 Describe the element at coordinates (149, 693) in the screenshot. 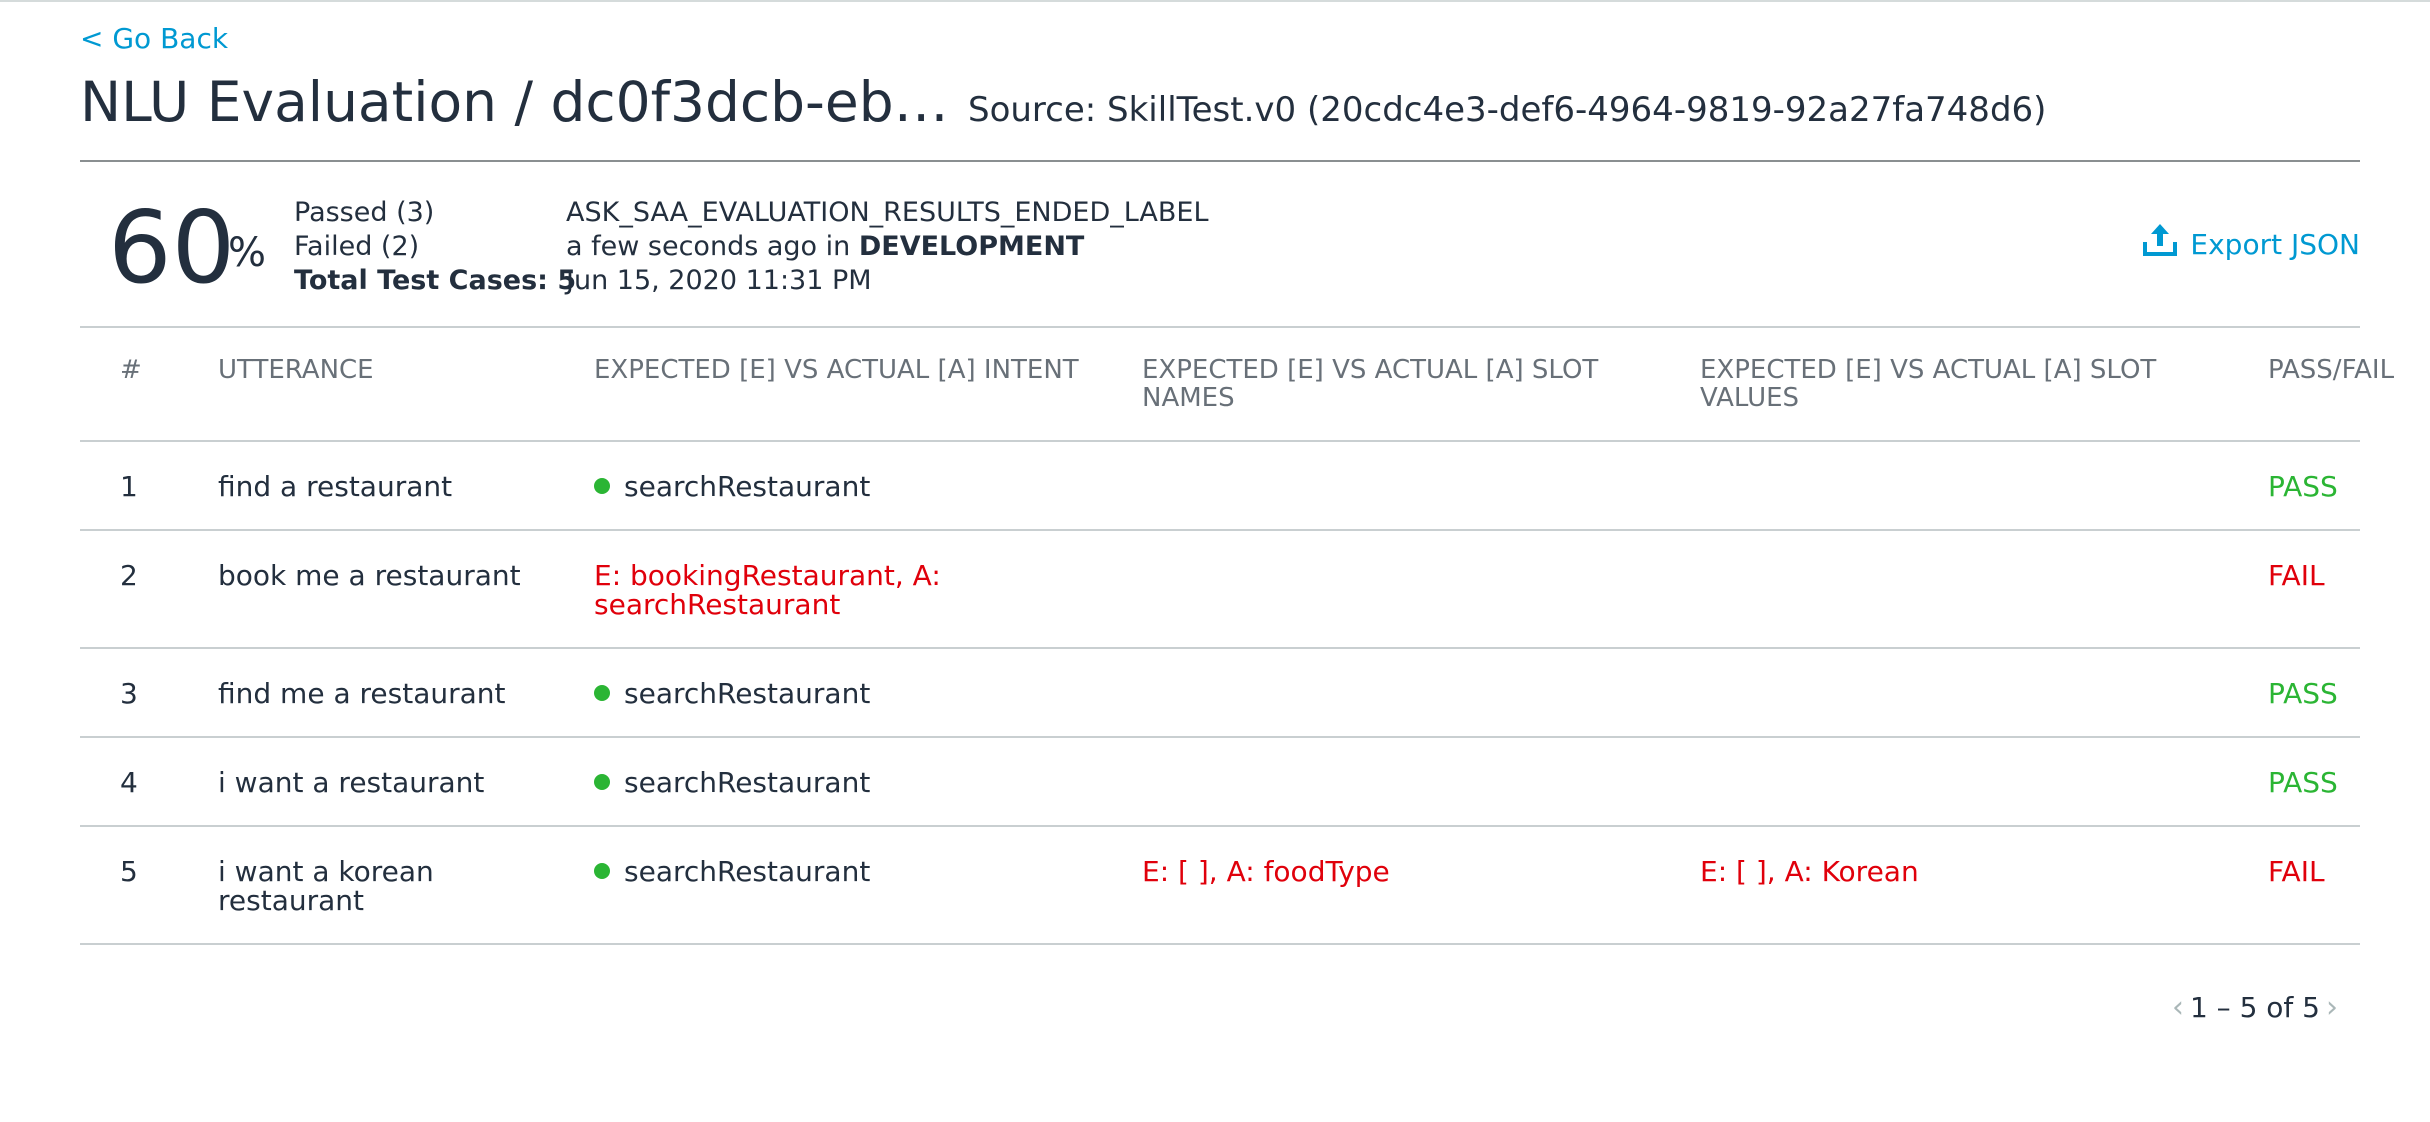

I see `row-number: 3` at that location.